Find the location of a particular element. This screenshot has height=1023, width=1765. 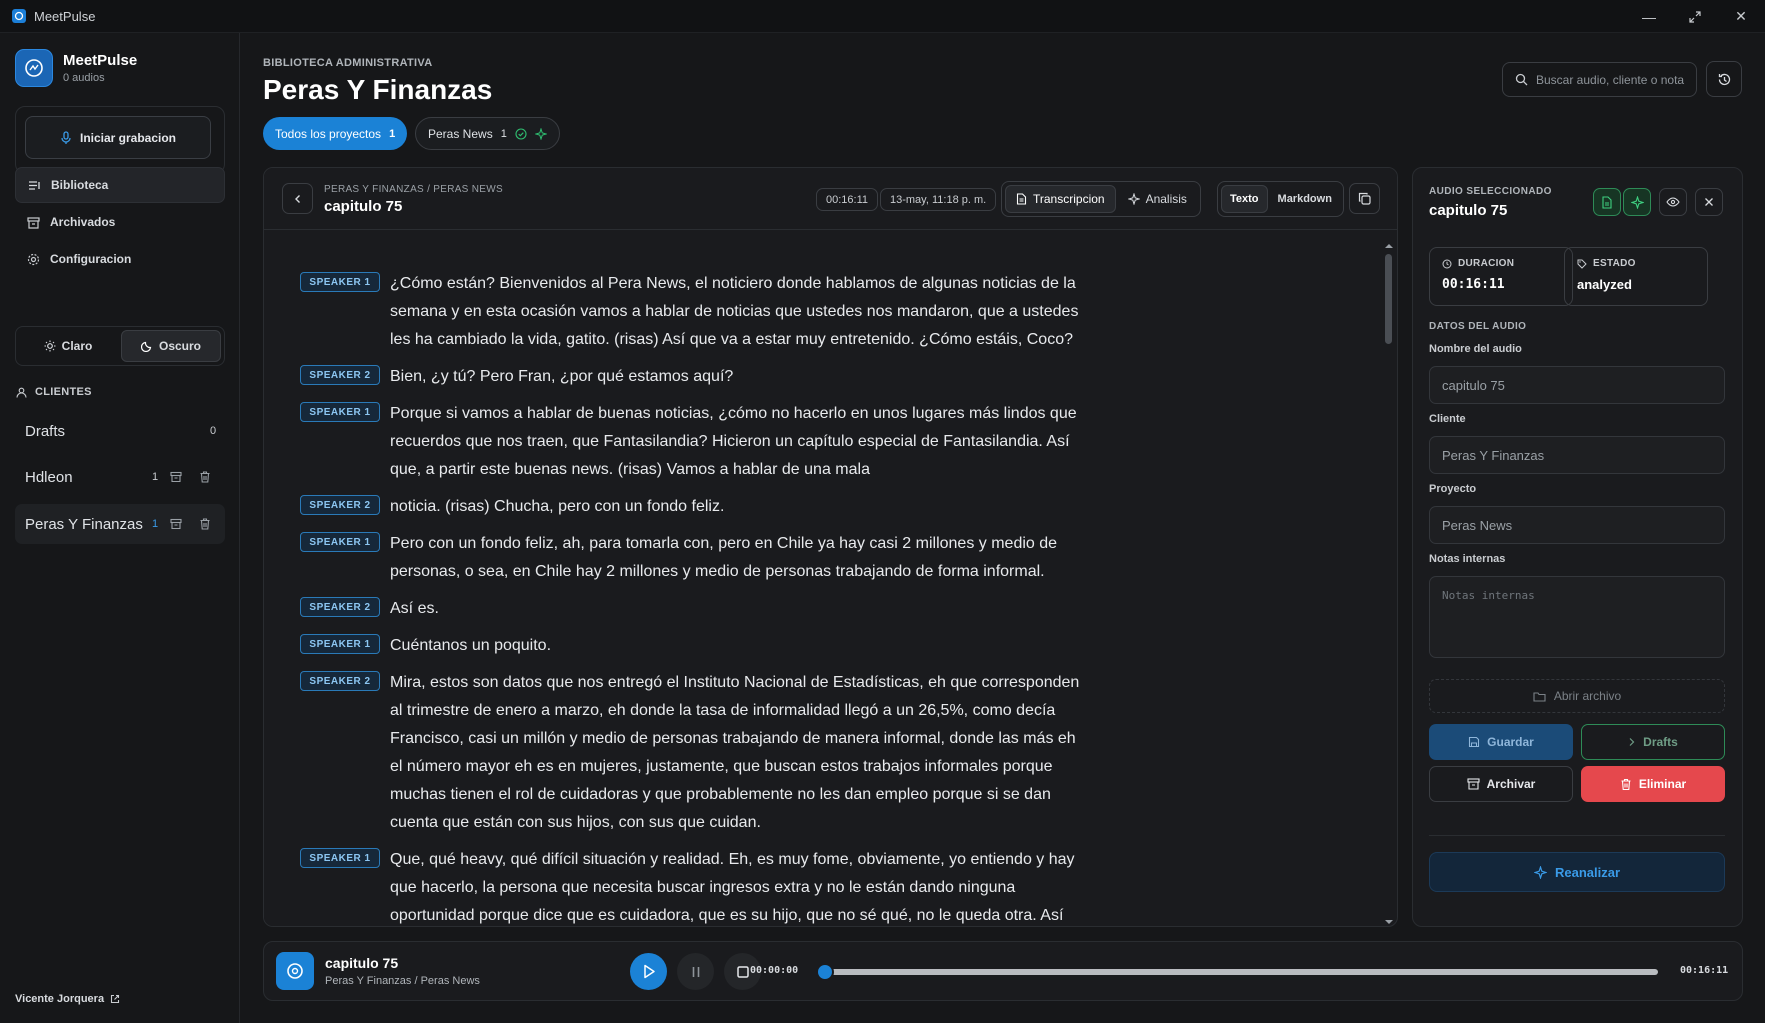

nav-item-configuracion: Configuracion is located at coordinates (120, 259).